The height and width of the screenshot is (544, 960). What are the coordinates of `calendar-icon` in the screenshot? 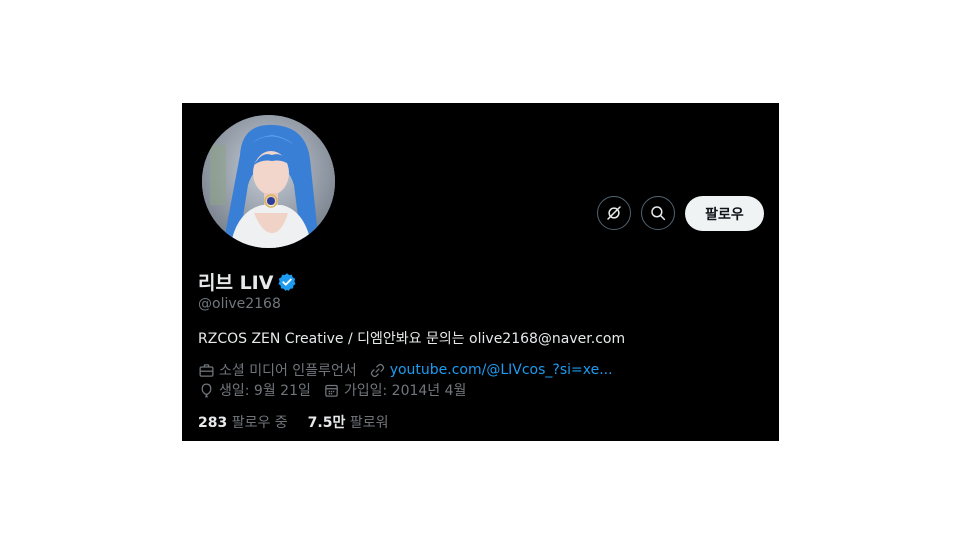 It's located at (331, 390).